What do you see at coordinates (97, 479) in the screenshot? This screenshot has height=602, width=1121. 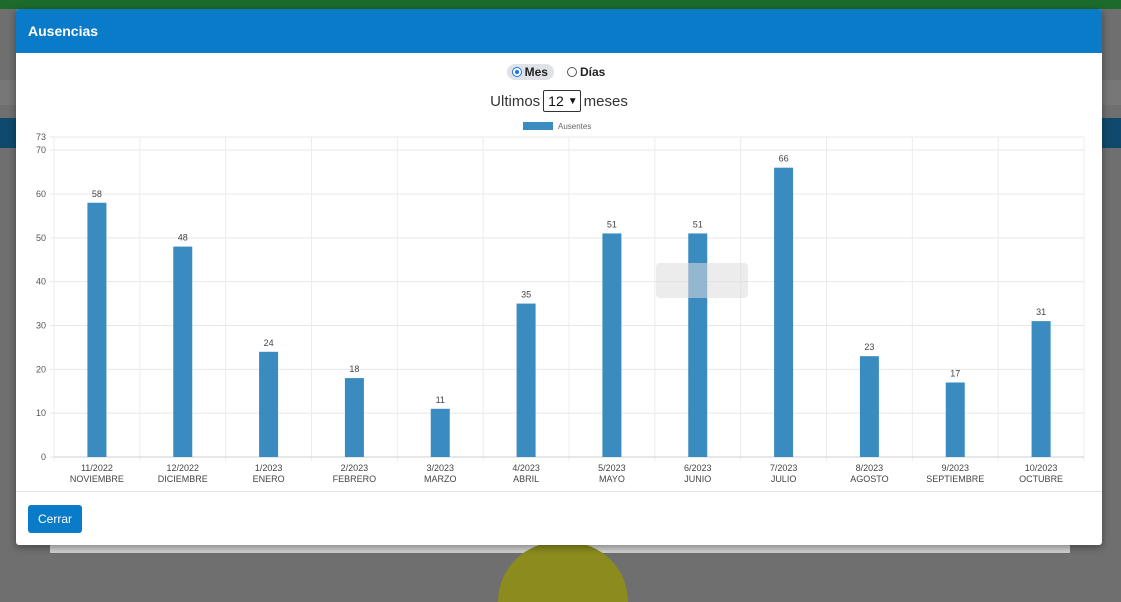 I see `x-tick-sublabel: NOVIEMBRE` at bounding box center [97, 479].